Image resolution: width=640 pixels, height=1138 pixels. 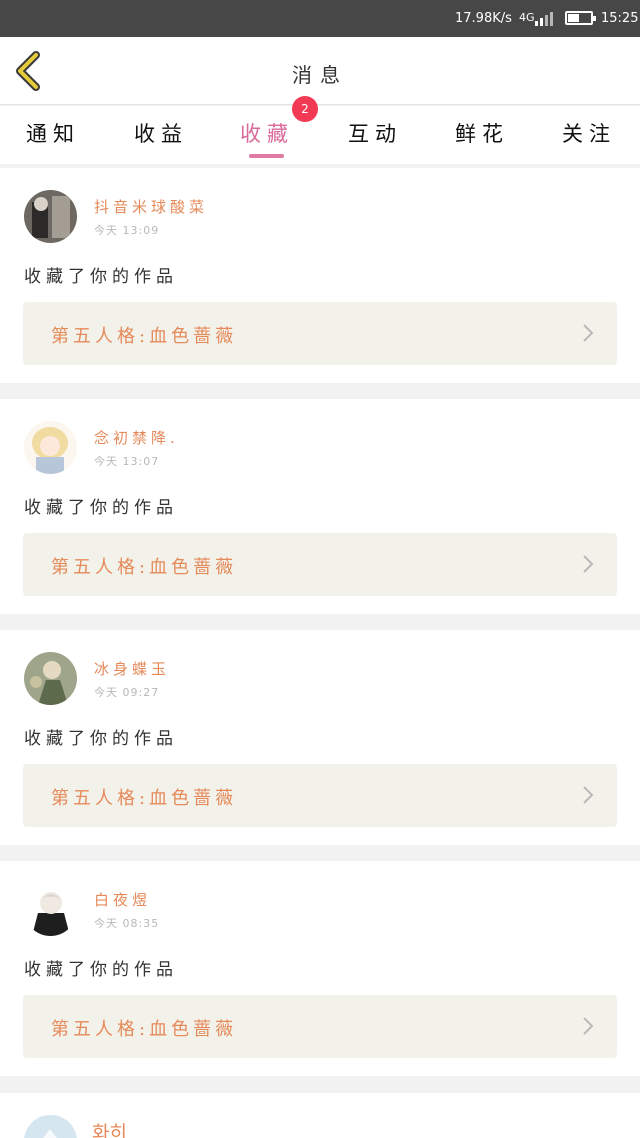 I want to click on clock: 15:25, so click(x=620, y=18).